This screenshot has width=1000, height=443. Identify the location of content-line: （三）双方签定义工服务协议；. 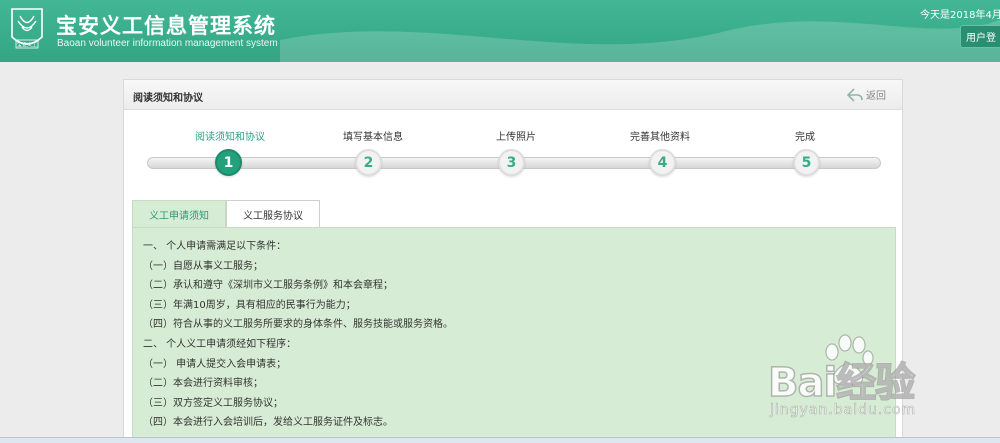
(213, 403).